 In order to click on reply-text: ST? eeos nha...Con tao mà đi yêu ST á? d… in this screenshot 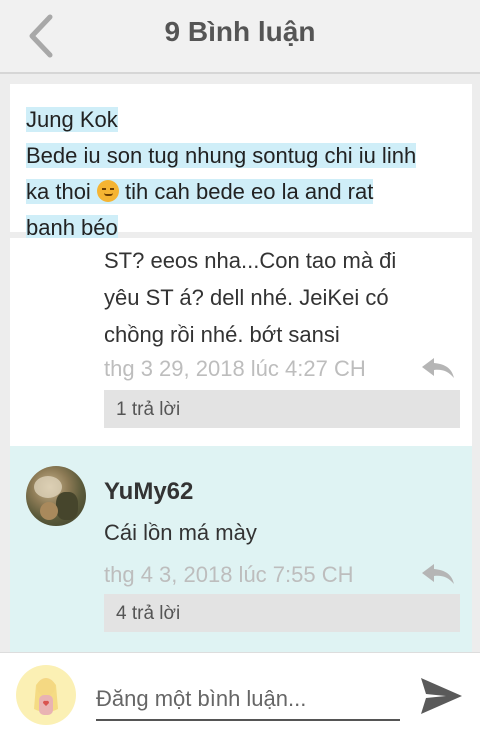, I will do `click(279, 297)`.